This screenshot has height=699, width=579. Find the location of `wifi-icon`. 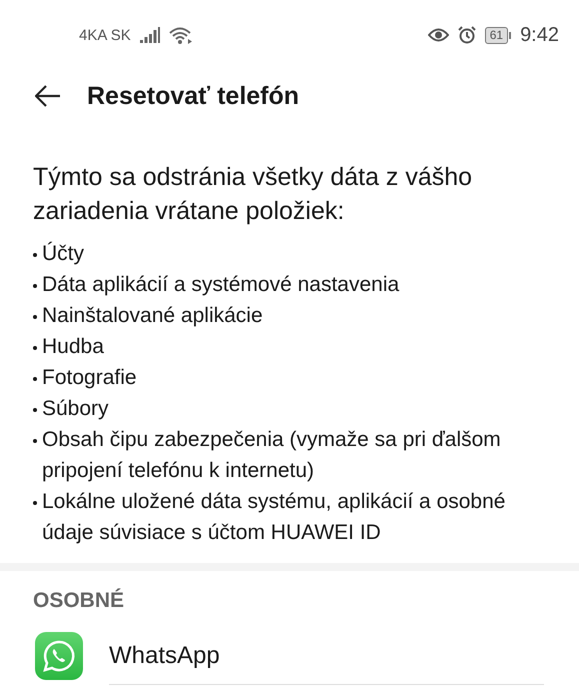

wifi-icon is located at coordinates (180, 35).